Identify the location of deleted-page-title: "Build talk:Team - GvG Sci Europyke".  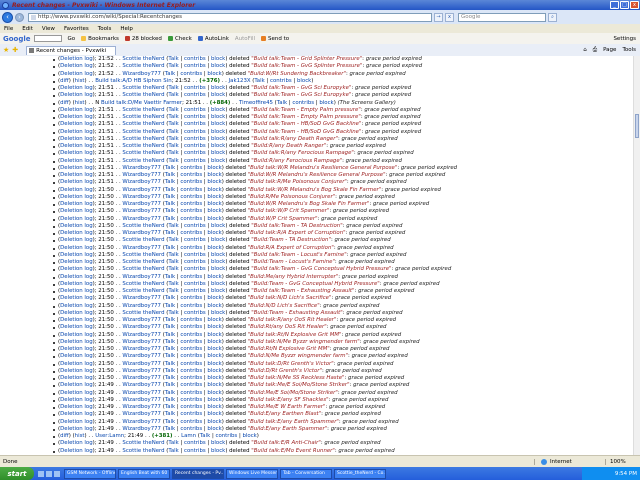
(301, 95).